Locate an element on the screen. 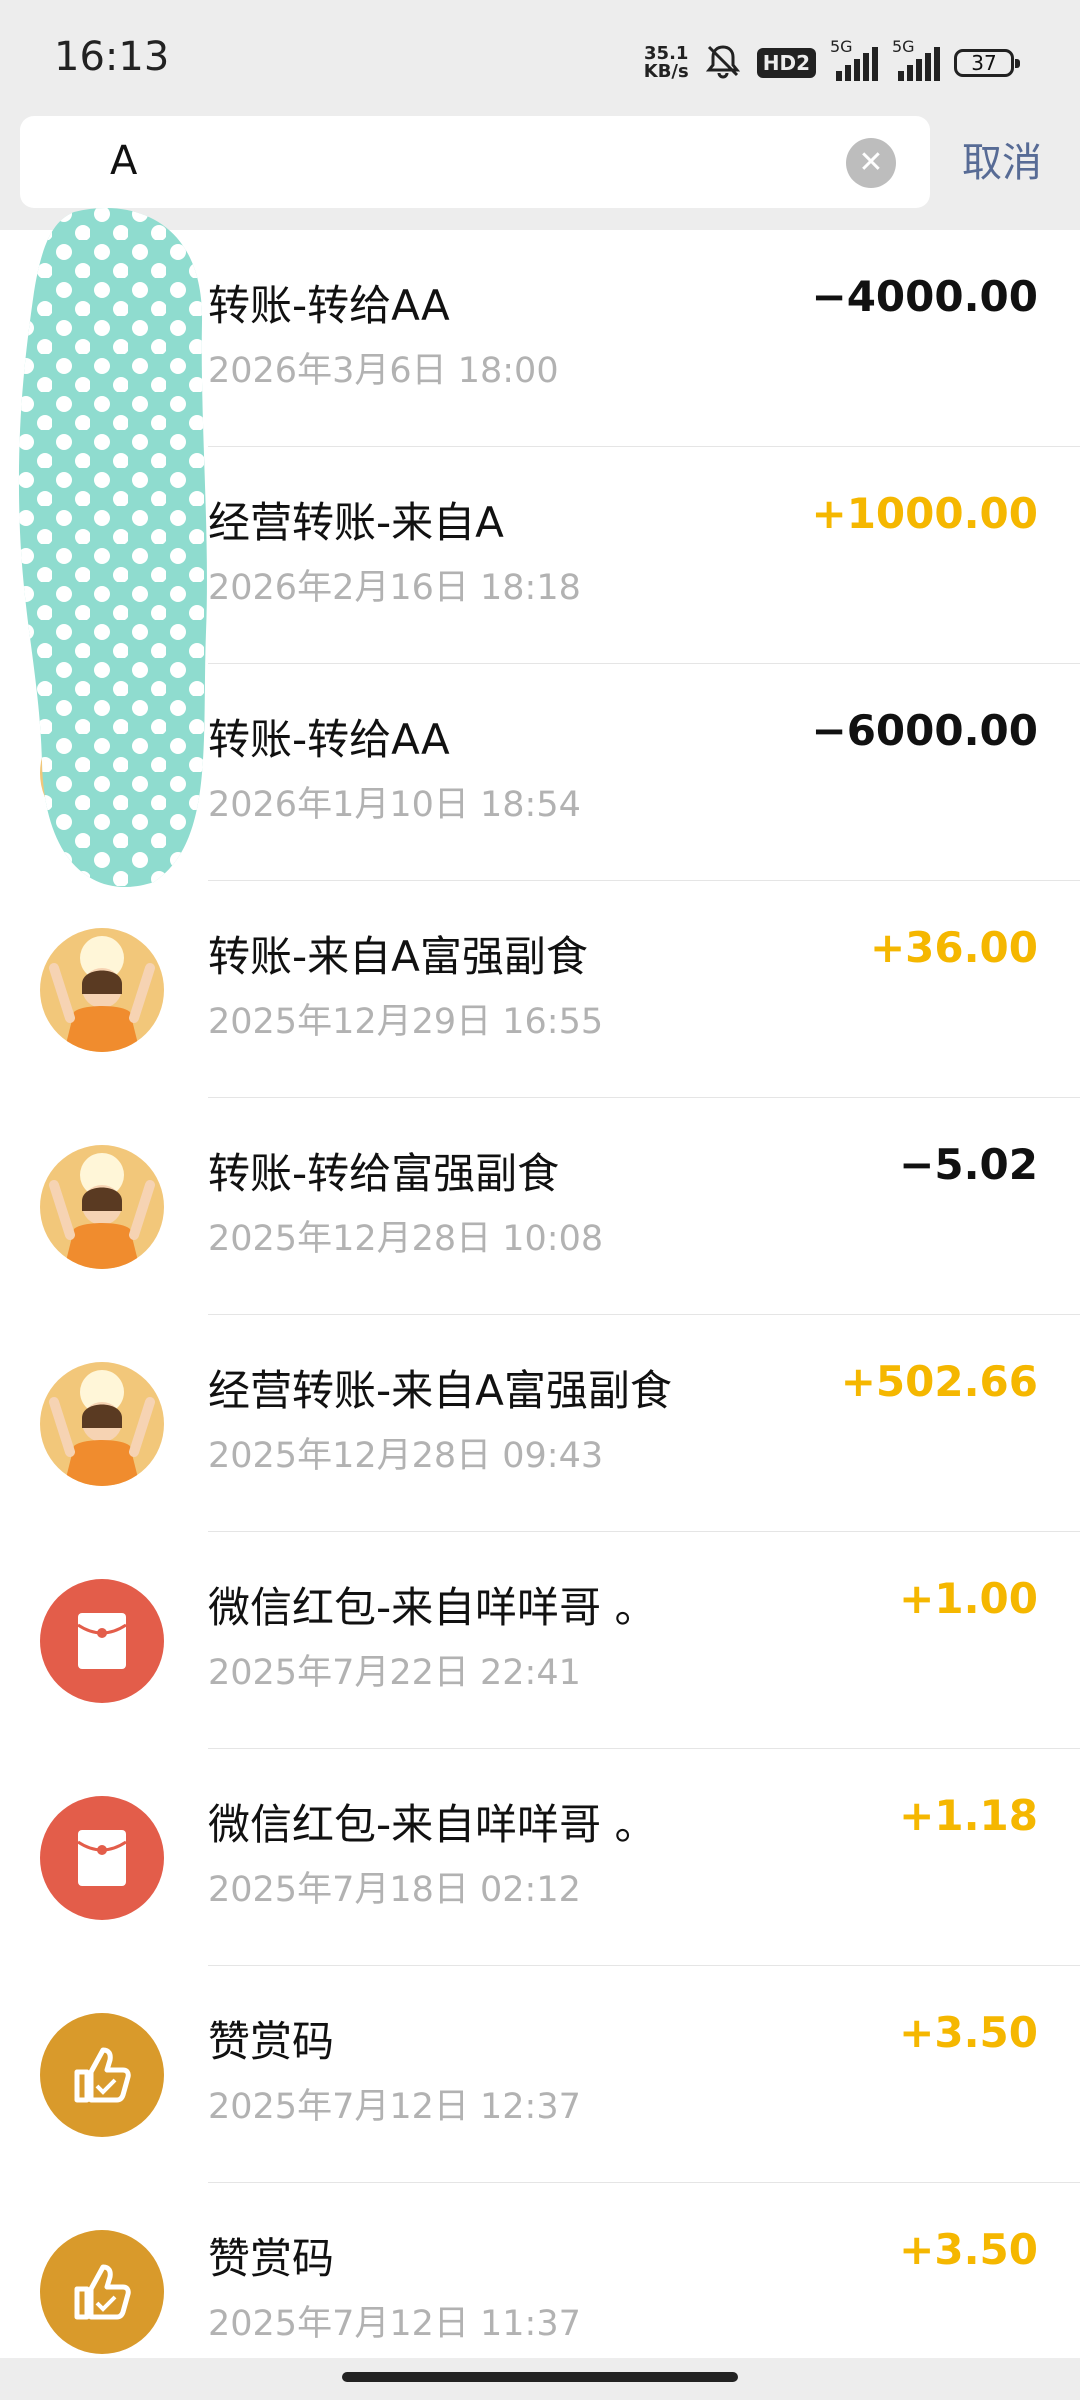 The width and height of the screenshot is (1080, 2400). transaction-amount: +502.66 is located at coordinates (939, 1381).